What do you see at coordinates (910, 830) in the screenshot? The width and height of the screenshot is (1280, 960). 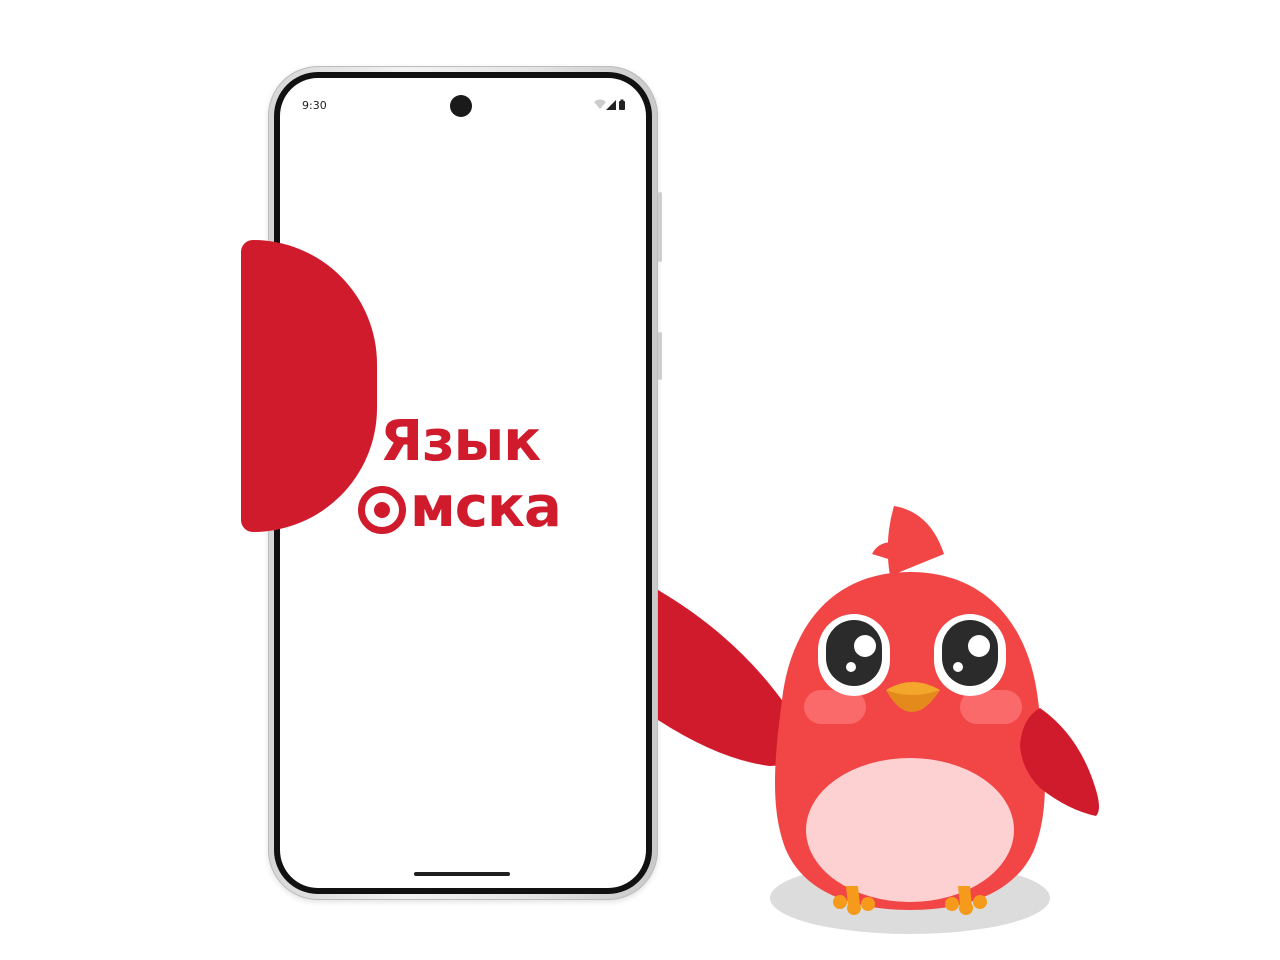 I see `bird-belly` at bounding box center [910, 830].